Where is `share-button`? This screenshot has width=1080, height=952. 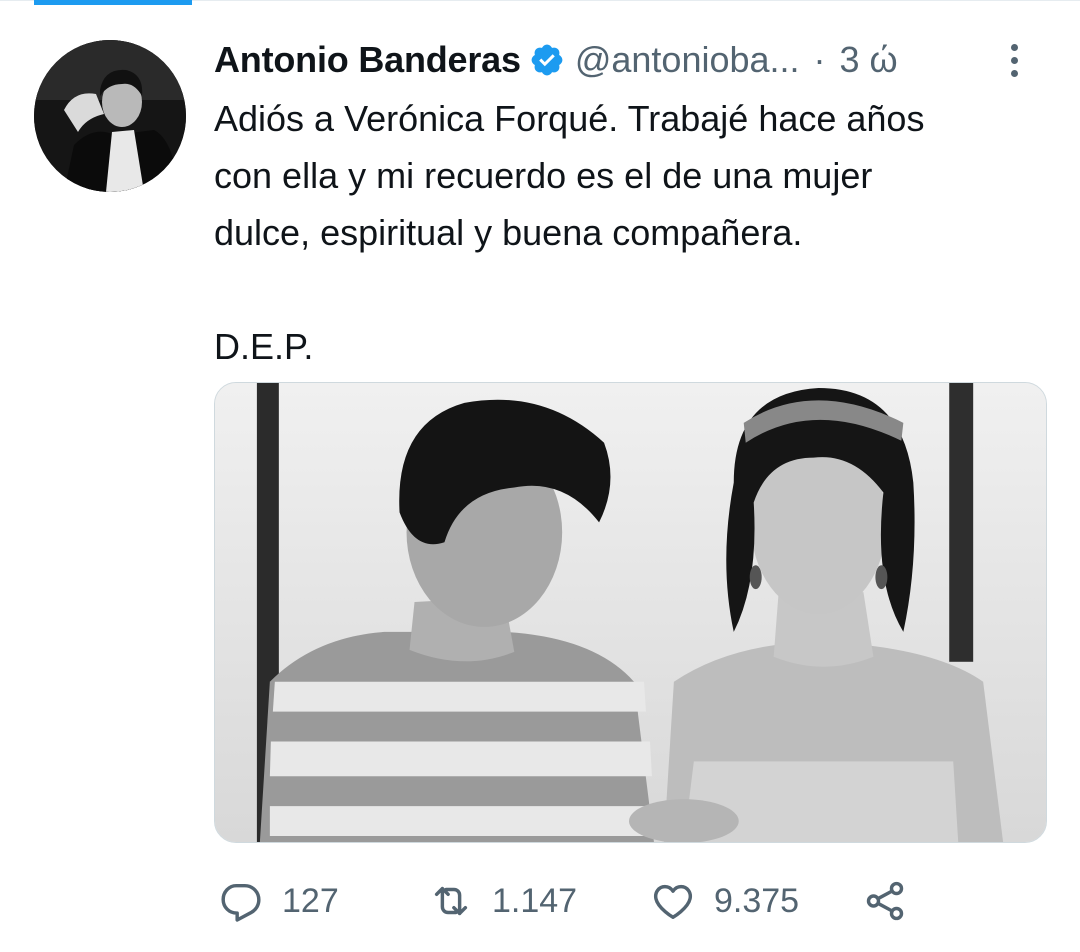
share-button is located at coordinates (885, 901).